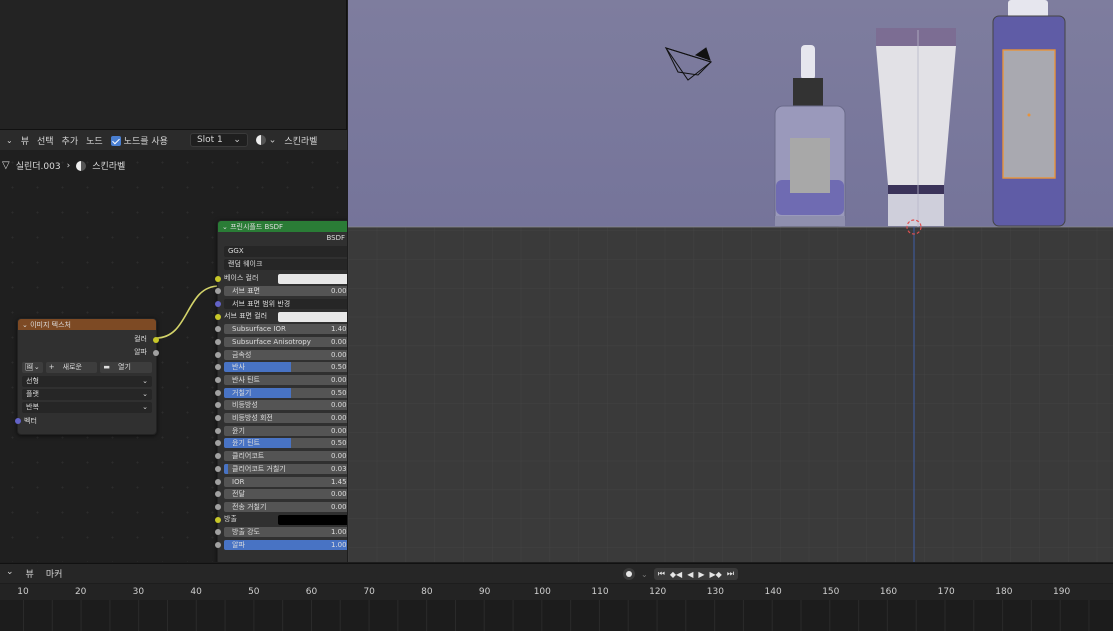 This screenshot has width=1113, height=631. Describe the element at coordinates (676, 574) in the screenshot. I see `prev-keyframe-icon: ◆◀` at that location.